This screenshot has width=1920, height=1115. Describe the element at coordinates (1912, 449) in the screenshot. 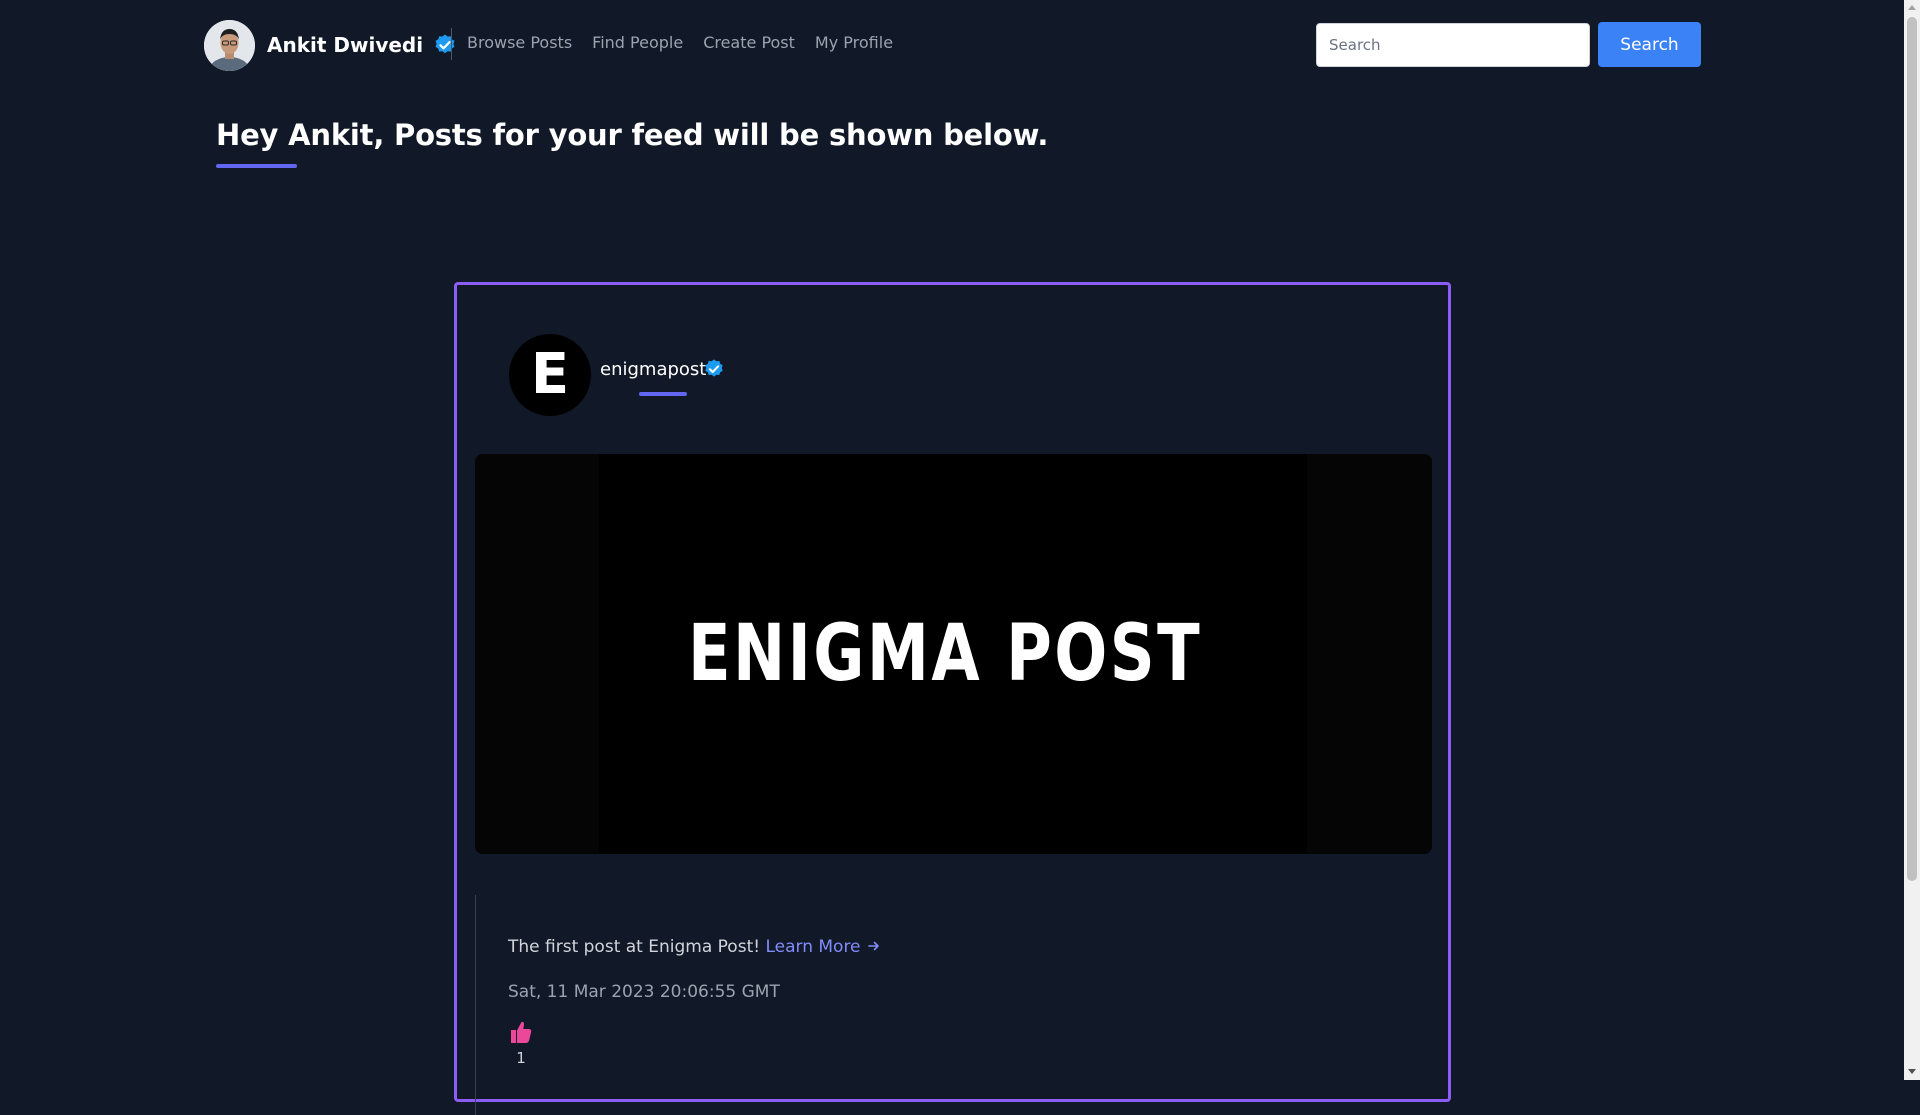

I see `scrollbar-thumb` at that location.